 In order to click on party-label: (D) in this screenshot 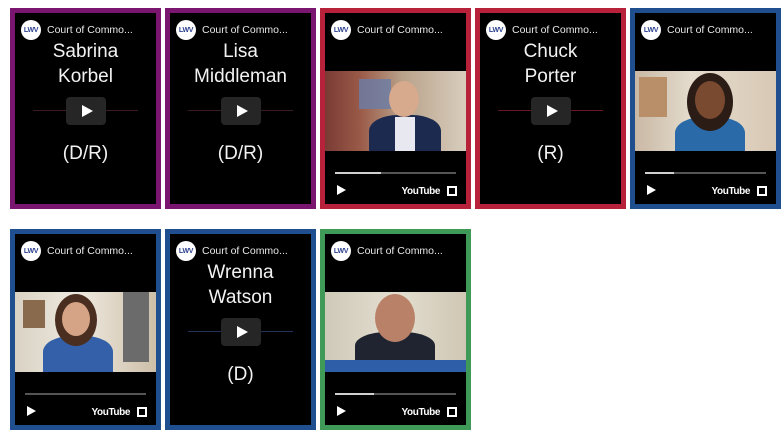, I will do `click(240, 374)`.